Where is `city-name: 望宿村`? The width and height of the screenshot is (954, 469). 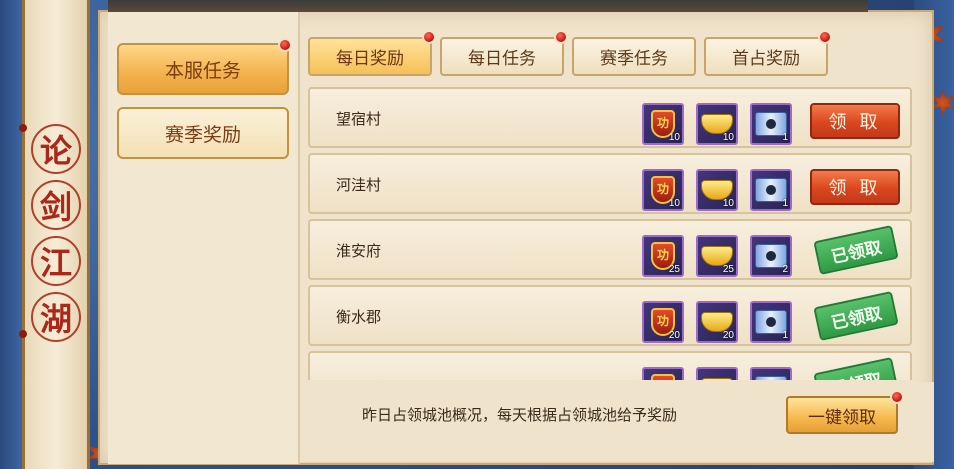
city-name: 望宿村 is located at coordinates (359, 119).